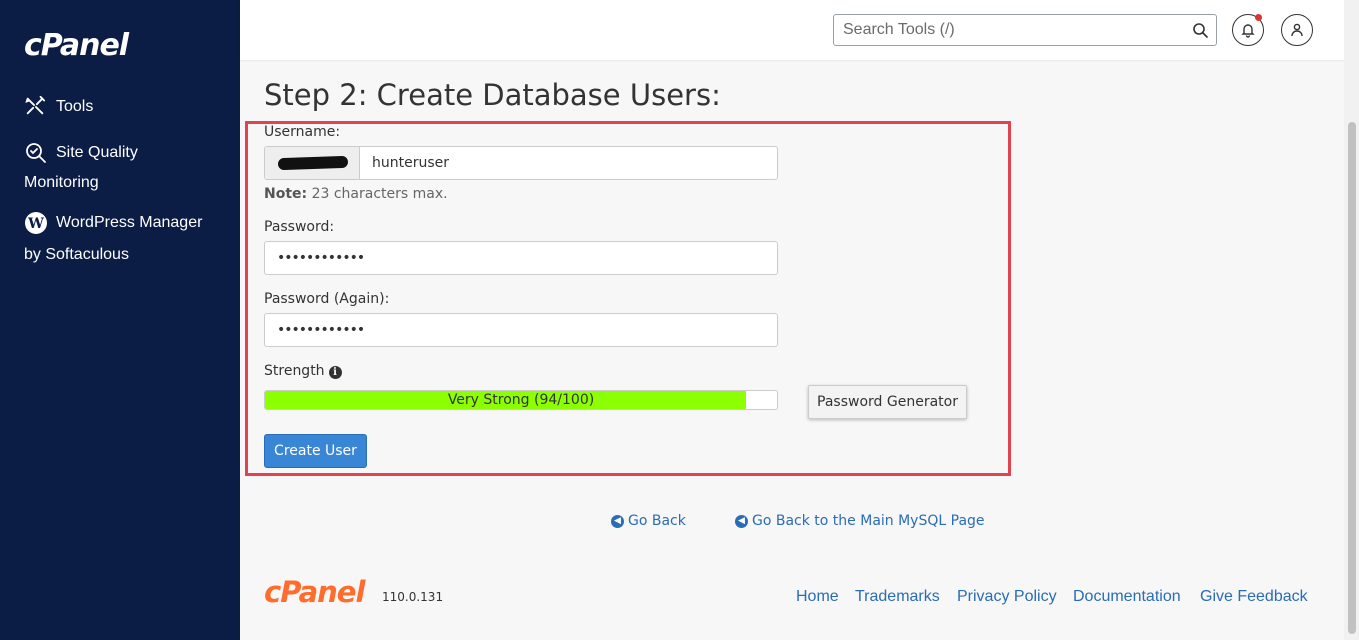 Image resolution: width=1359 pixels, height=640 pixels. What do you see at coordinates (314, 592) in the screenshot?
I see `footer-cpanel-logo: cPanel` at bounding box center [314, 592].